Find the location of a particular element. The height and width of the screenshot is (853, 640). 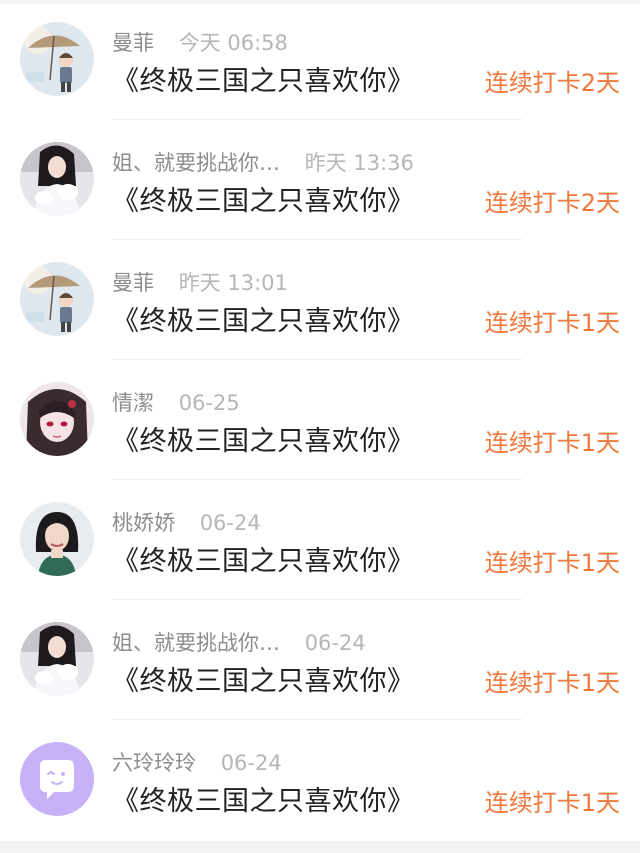

chat-bubble-icon is located at coordinates (57, 779).